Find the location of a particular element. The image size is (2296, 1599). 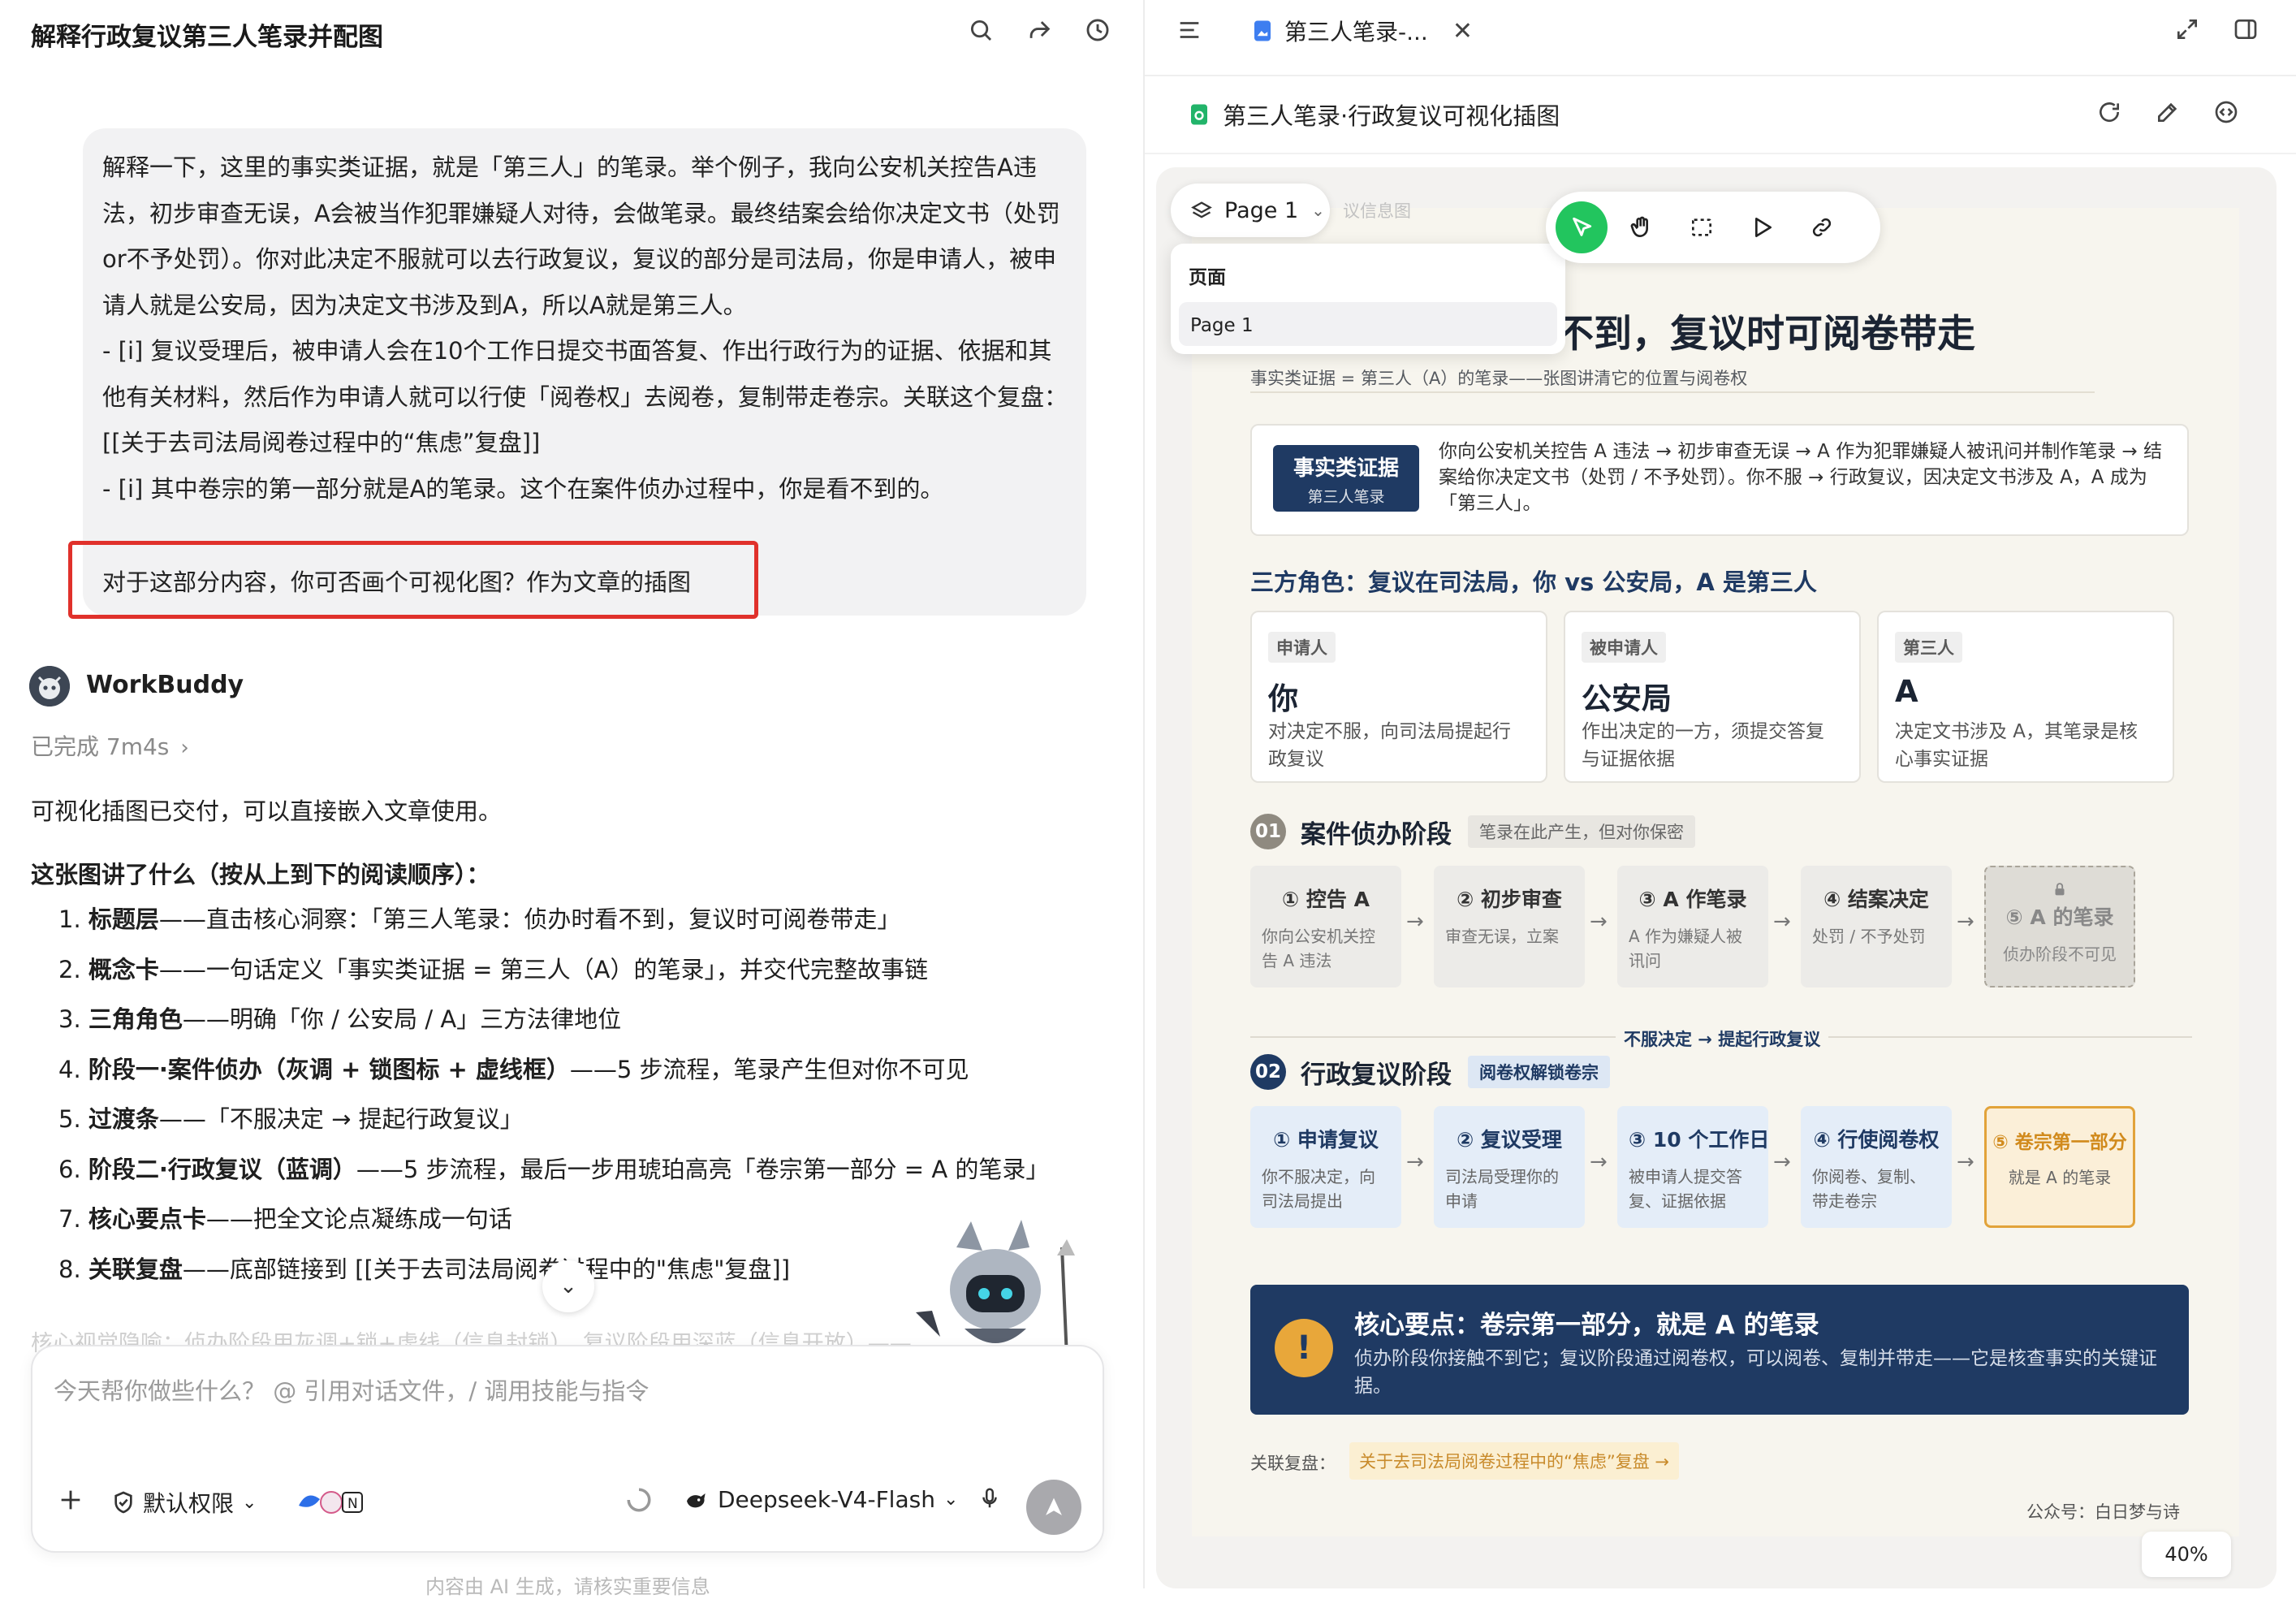

list-item: 3. 三角角色——明确「你 / 公安局 / A」三方法律地位 is located at coordinates (340, 1019).